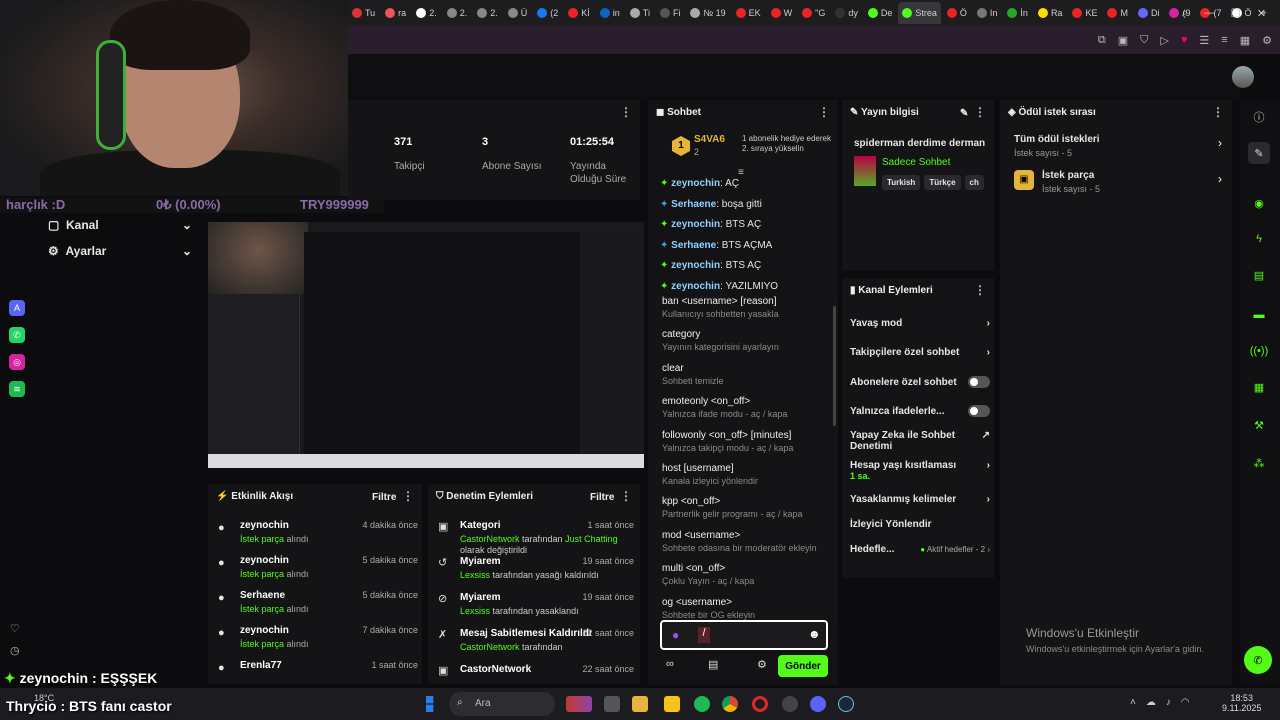 Image resolution: width=1280 pixels, height=720 pixels. I want to click on browser-tab: Ti, so click(640, 13).